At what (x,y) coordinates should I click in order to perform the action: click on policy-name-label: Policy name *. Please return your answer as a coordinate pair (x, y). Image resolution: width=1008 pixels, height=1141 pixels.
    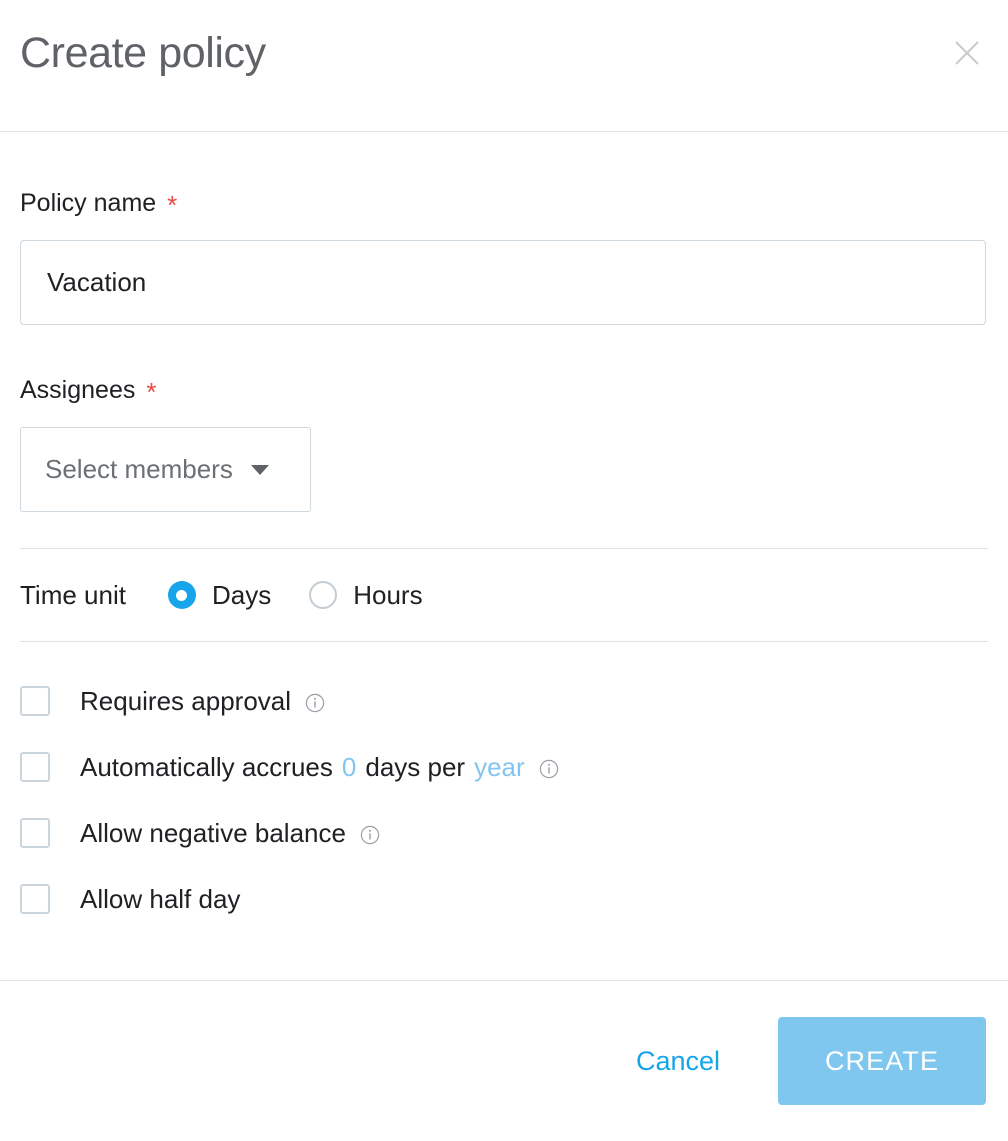
    Looking at the image, I should click on (504, 175).